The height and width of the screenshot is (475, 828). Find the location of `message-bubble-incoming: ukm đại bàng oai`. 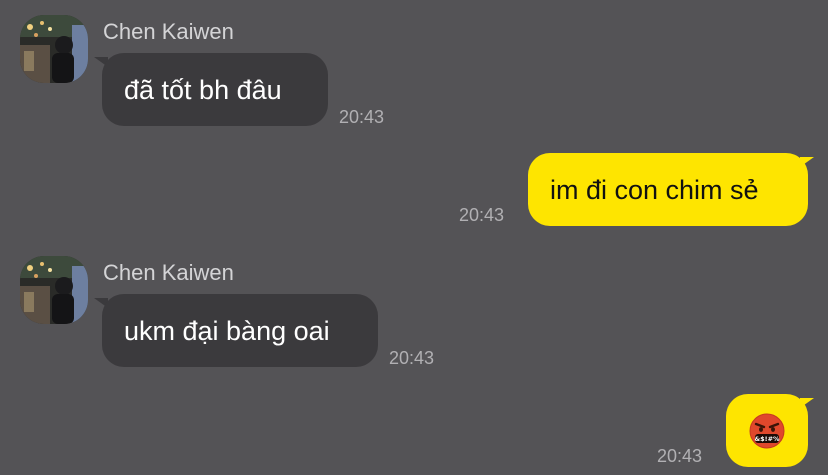

message-bubble-incoming: ukm đại bàng oai is located at coordinates (240, 330).